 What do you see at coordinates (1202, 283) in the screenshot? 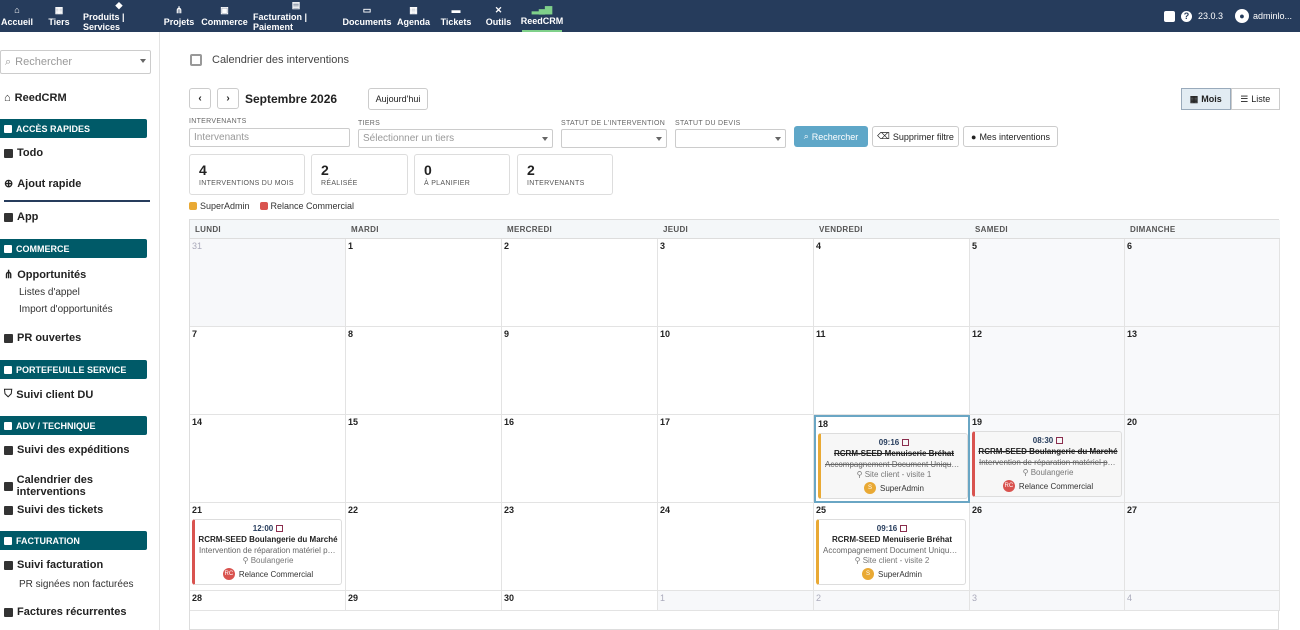
I see `calendar-day: 6` at bounding box center [1202, 283].